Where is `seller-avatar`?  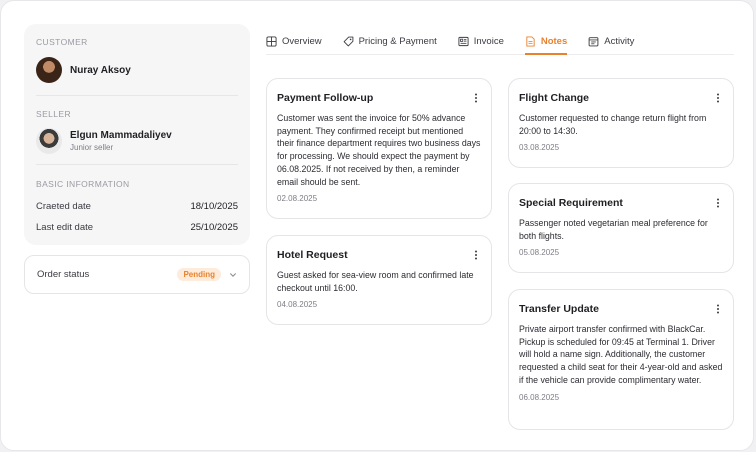
seller-avatar is located at coordinates (49, 141).